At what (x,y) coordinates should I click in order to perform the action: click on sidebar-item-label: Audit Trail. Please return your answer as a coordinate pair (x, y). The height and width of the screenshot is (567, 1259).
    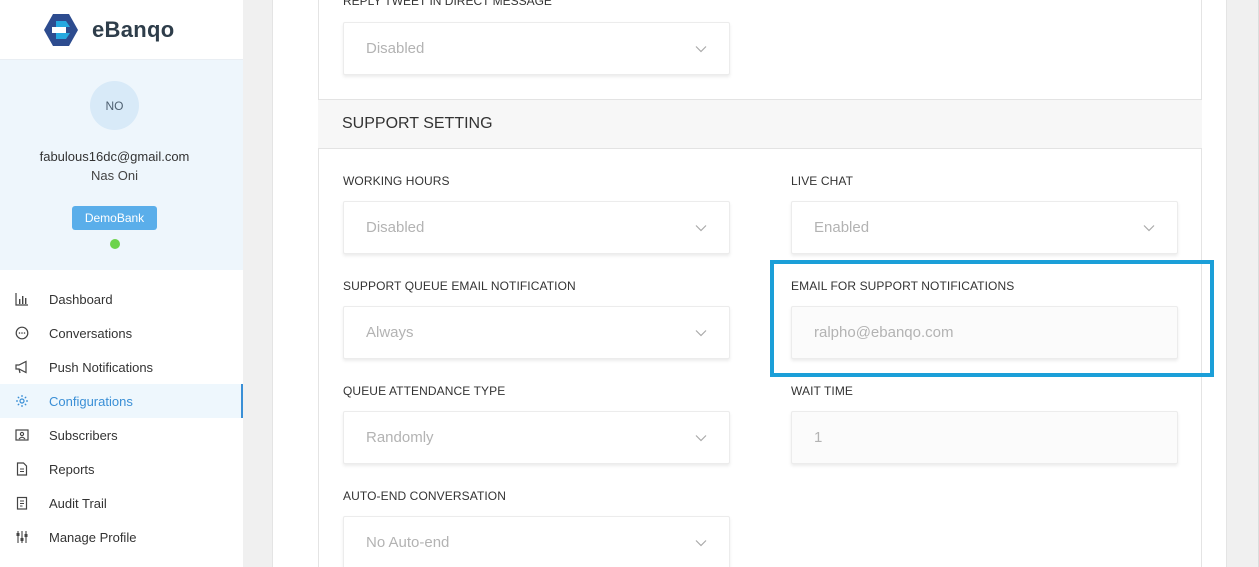
    Looking at the image, I should click on (78, 503).